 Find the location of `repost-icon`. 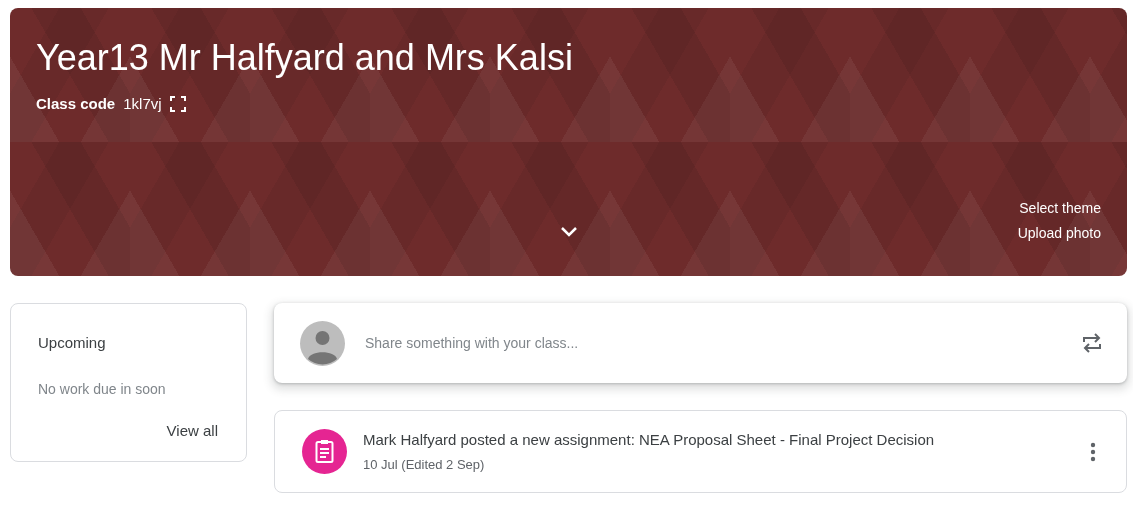

repost-icon is located at coordinates (1092, 343).